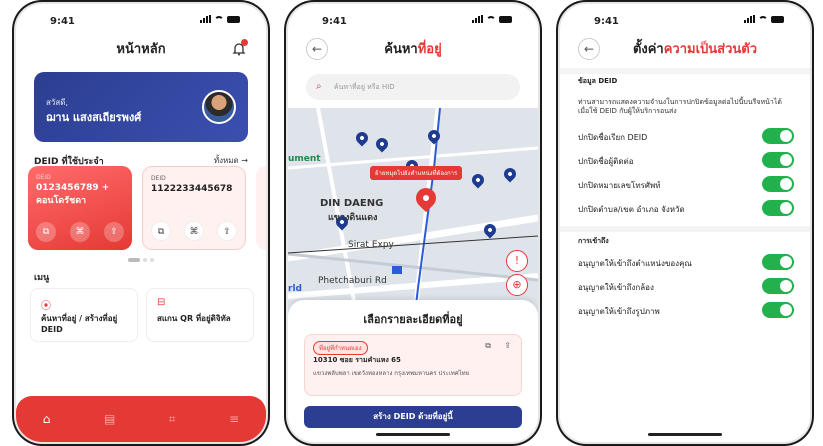 The width and height of the screenshot is (823, 446). I want to click on deid-card-peek, so click(261, 208).